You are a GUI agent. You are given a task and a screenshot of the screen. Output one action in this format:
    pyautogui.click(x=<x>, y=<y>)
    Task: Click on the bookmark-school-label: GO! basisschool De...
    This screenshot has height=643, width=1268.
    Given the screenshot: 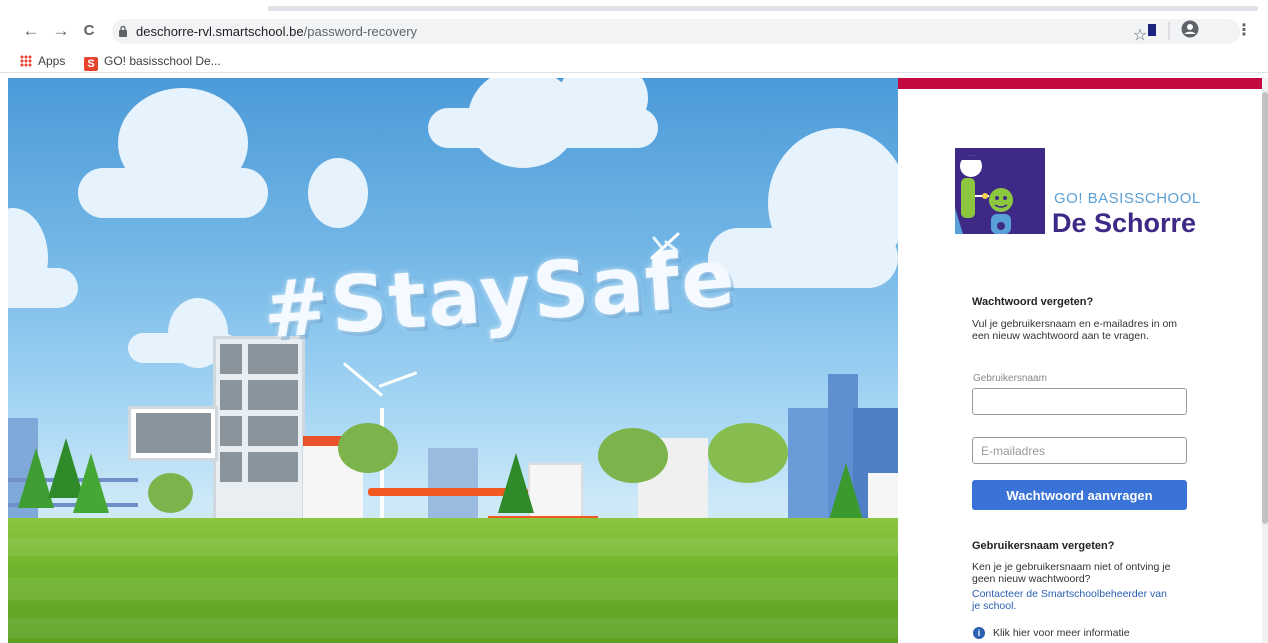 What is the action you would take?
    pyautogui.click(x=162, y=61)
    